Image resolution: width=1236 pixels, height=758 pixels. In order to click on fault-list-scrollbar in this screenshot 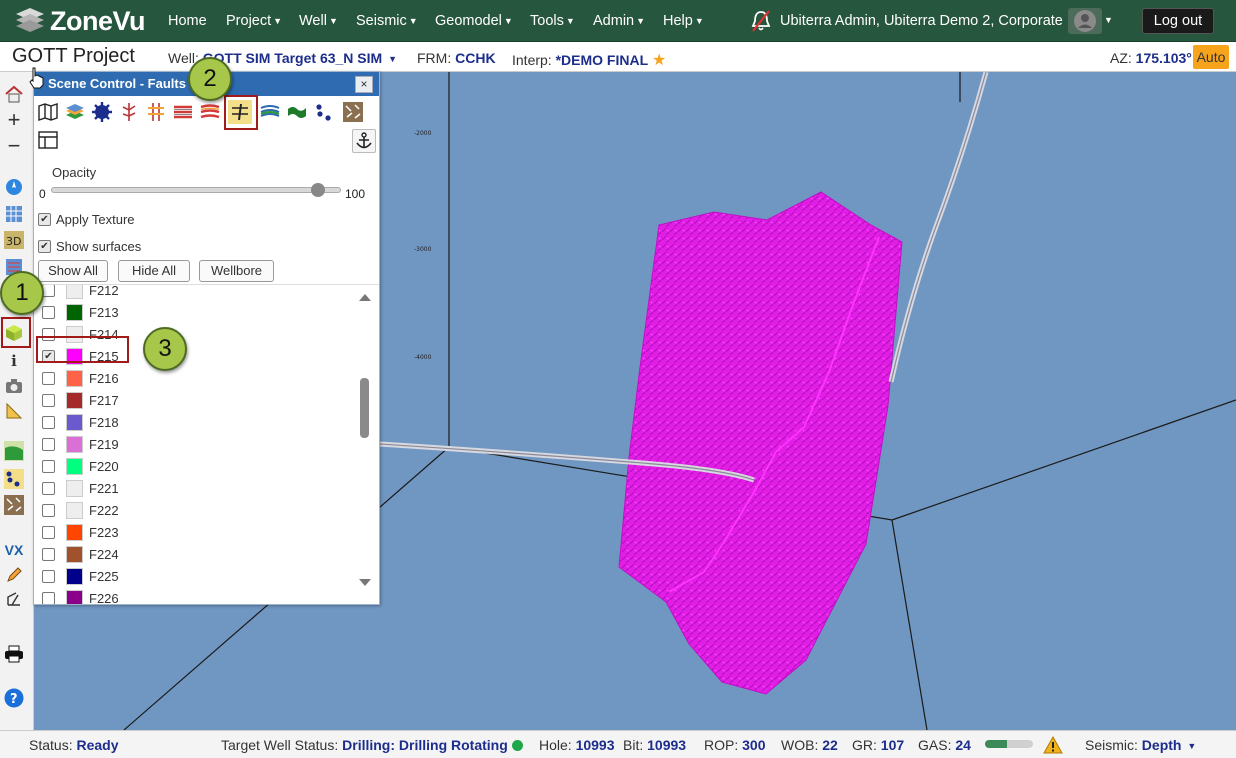, I will do `click(364, 438)`.